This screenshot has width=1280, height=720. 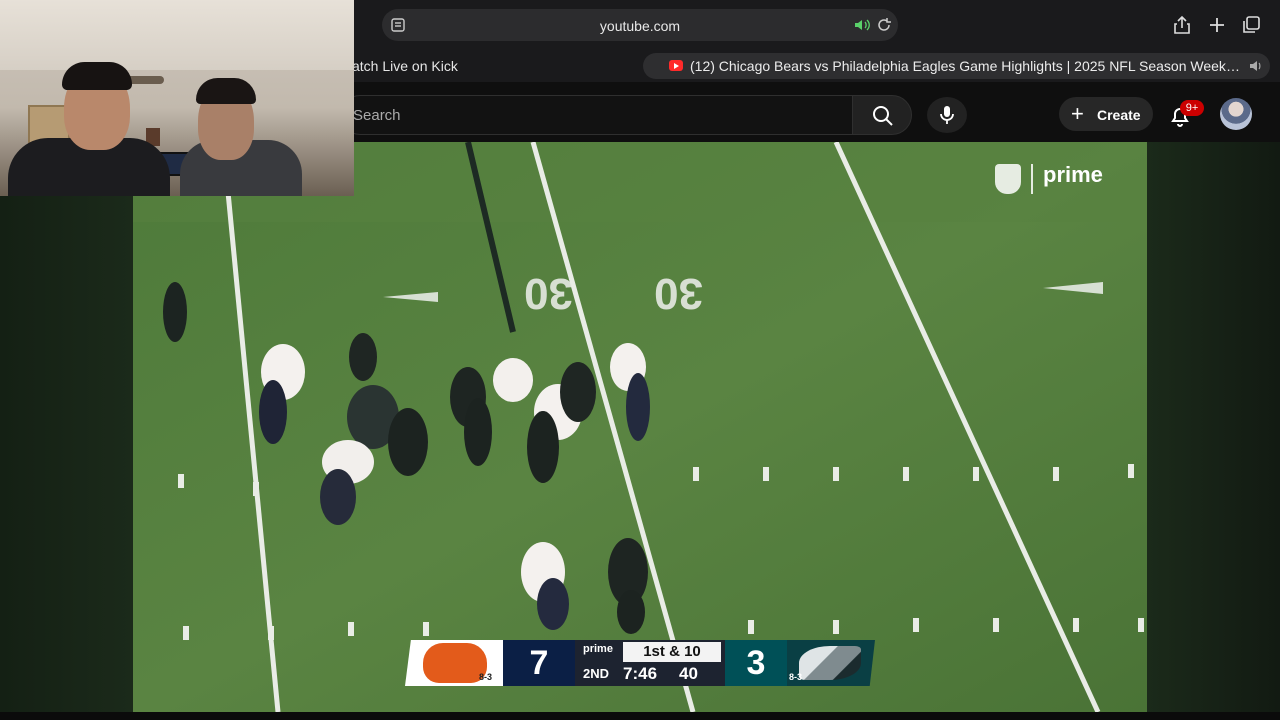 What do you see at coordinates (226, 91) in the screenshot?
I see `streamer-right-hair` at bounding box center [226, 91].